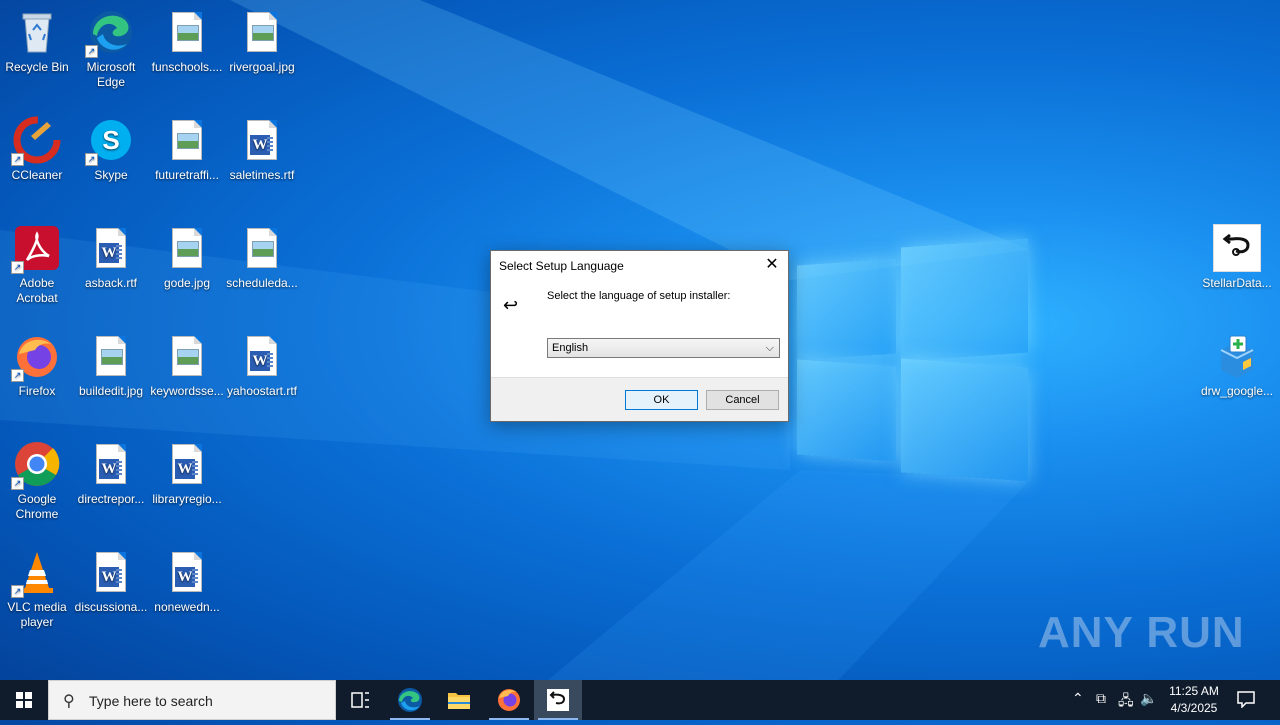 The width and height of the screenshot is (1280, 725). I want to click on svg-text: S, so click(110, 140).